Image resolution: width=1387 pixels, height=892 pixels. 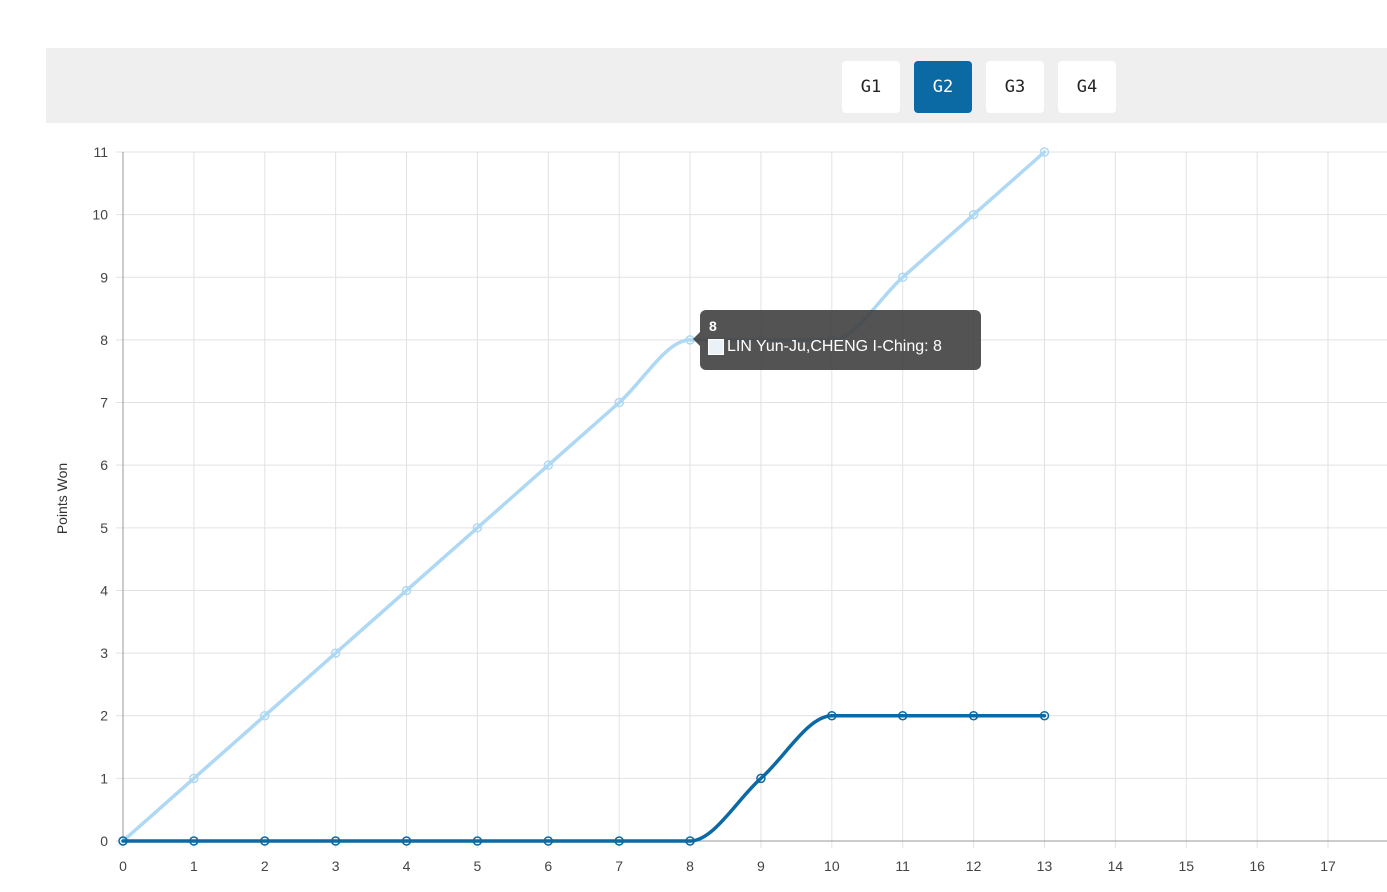 What do you see at coordinates (834, 346) in the screenshot?
I see `tooltip-label: LIN Yun-Ju,CHENG I-Ching: 8` at bounding box center [834, 346].